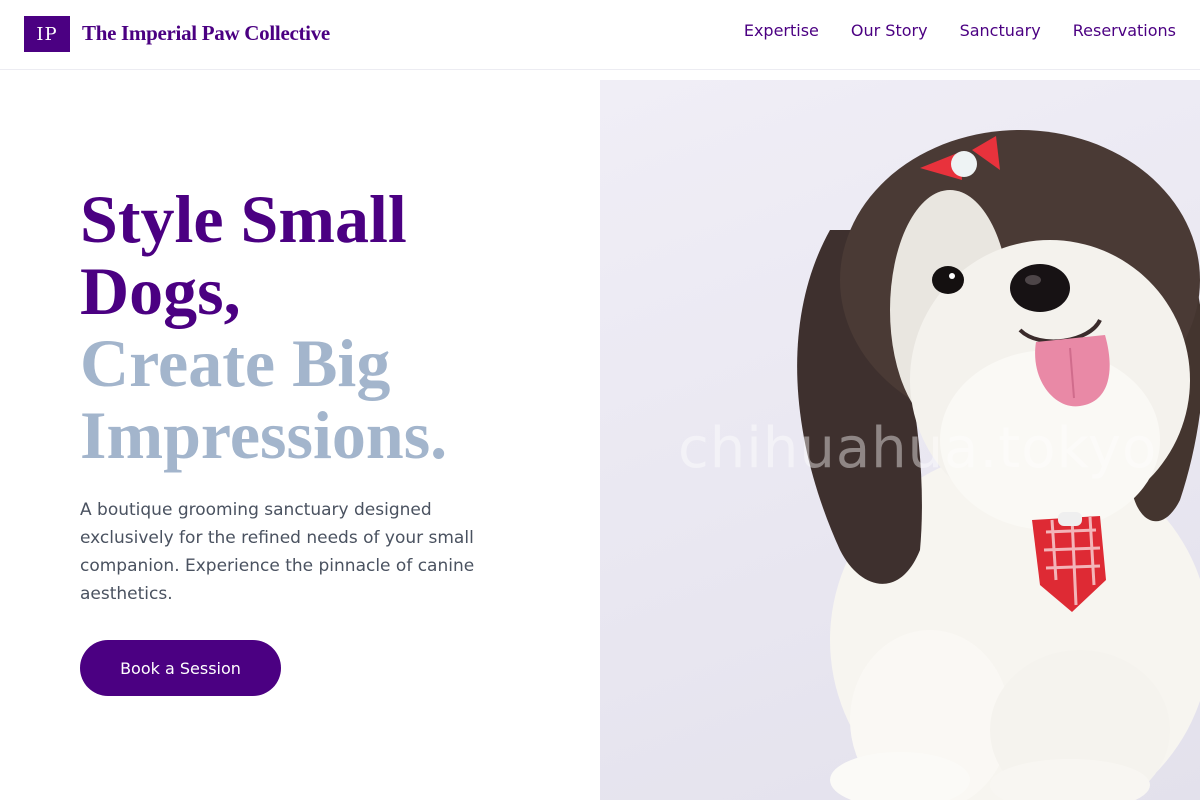 The image size is (1200, 800). Describe the element at coordinates (235, 363) in the screenshot. I see `headline-line-3: Create Big` at that location.